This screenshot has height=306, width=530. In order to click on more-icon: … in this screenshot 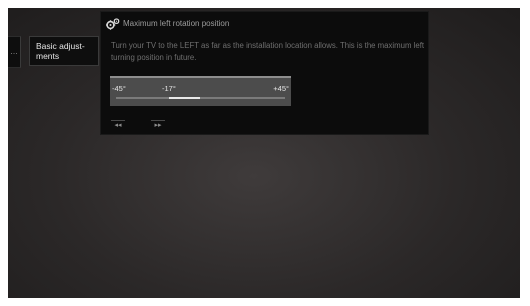, I will do `click(14, 51)`.